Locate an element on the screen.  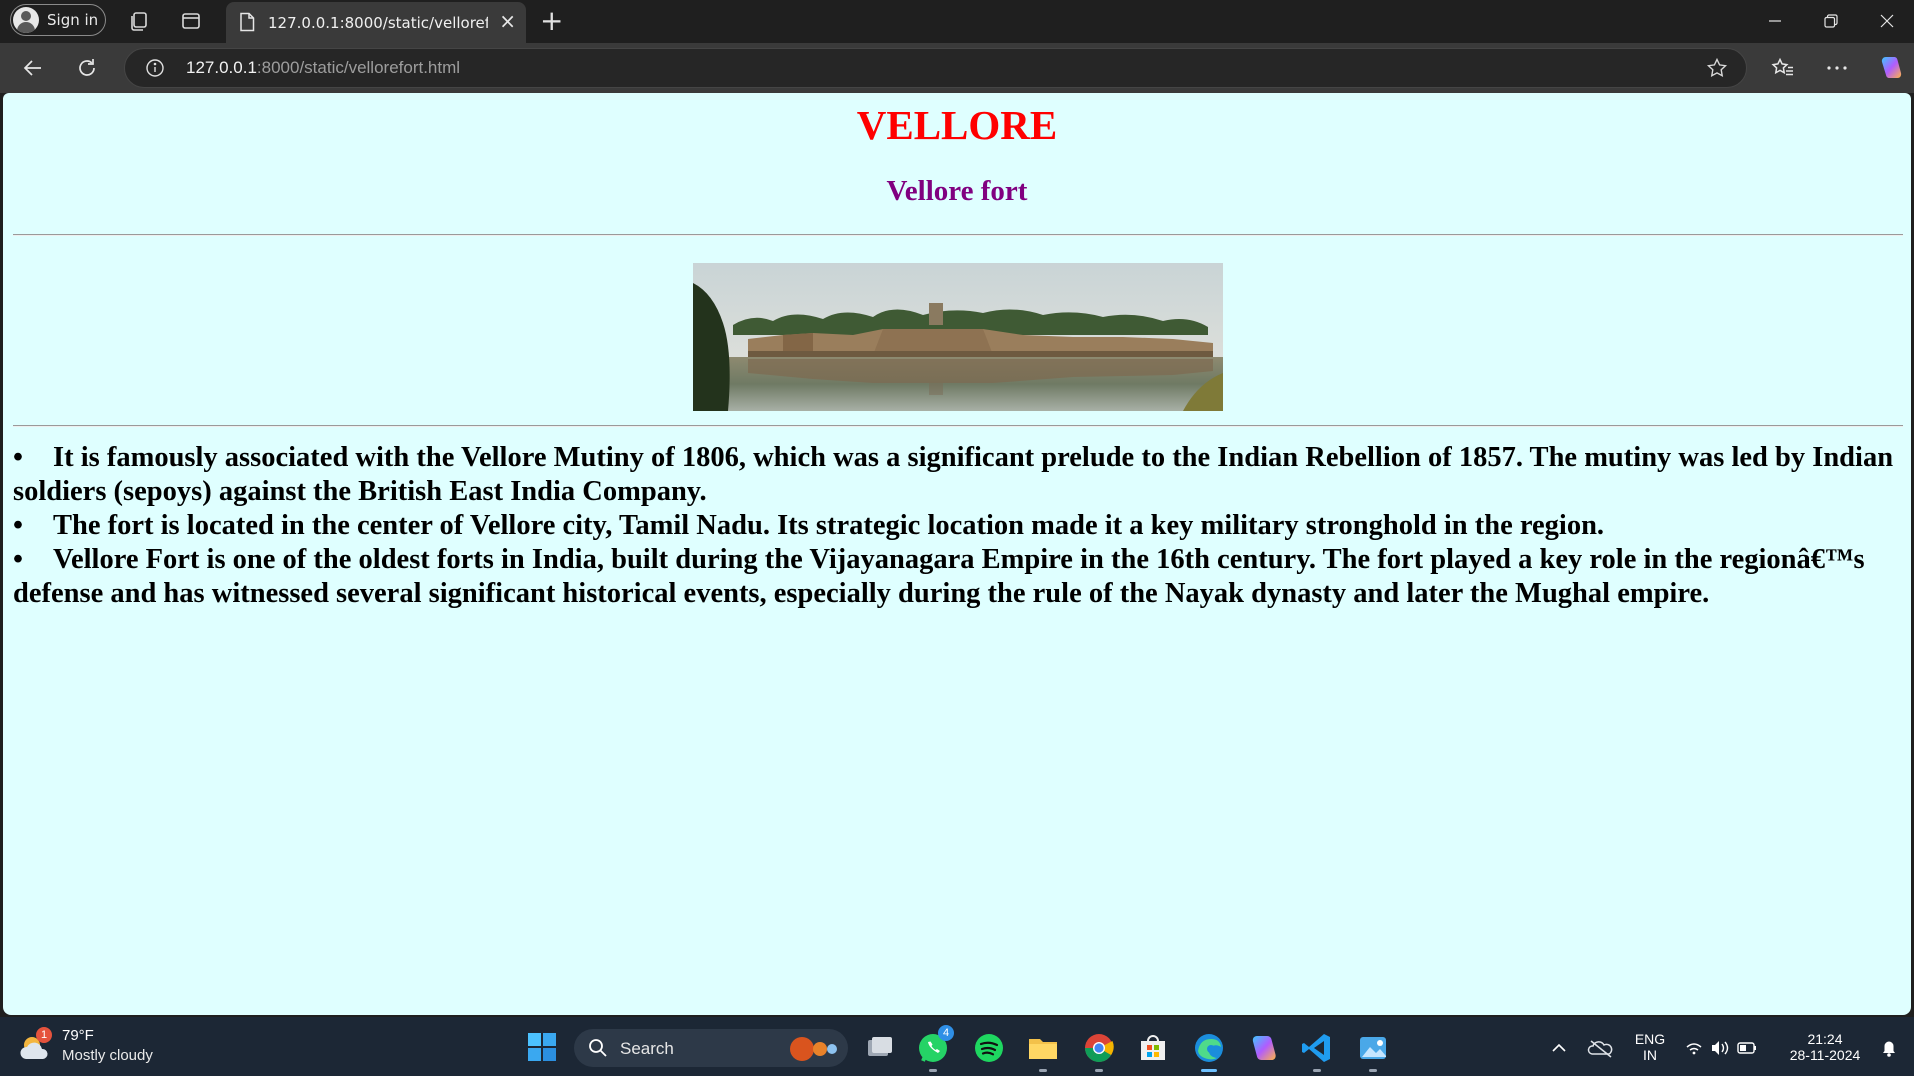
spotify-button is located at coordinates (989, 1048).